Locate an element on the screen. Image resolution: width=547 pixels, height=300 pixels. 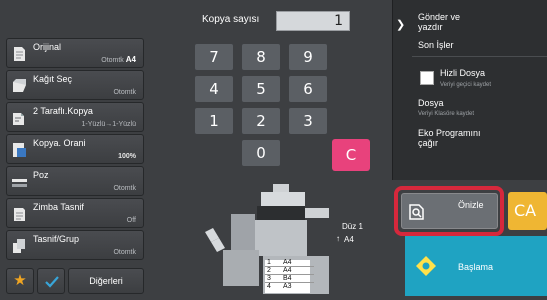
quick-file-sublabel: Veriyi geçici kaydet is located at coordinates (466, 85).